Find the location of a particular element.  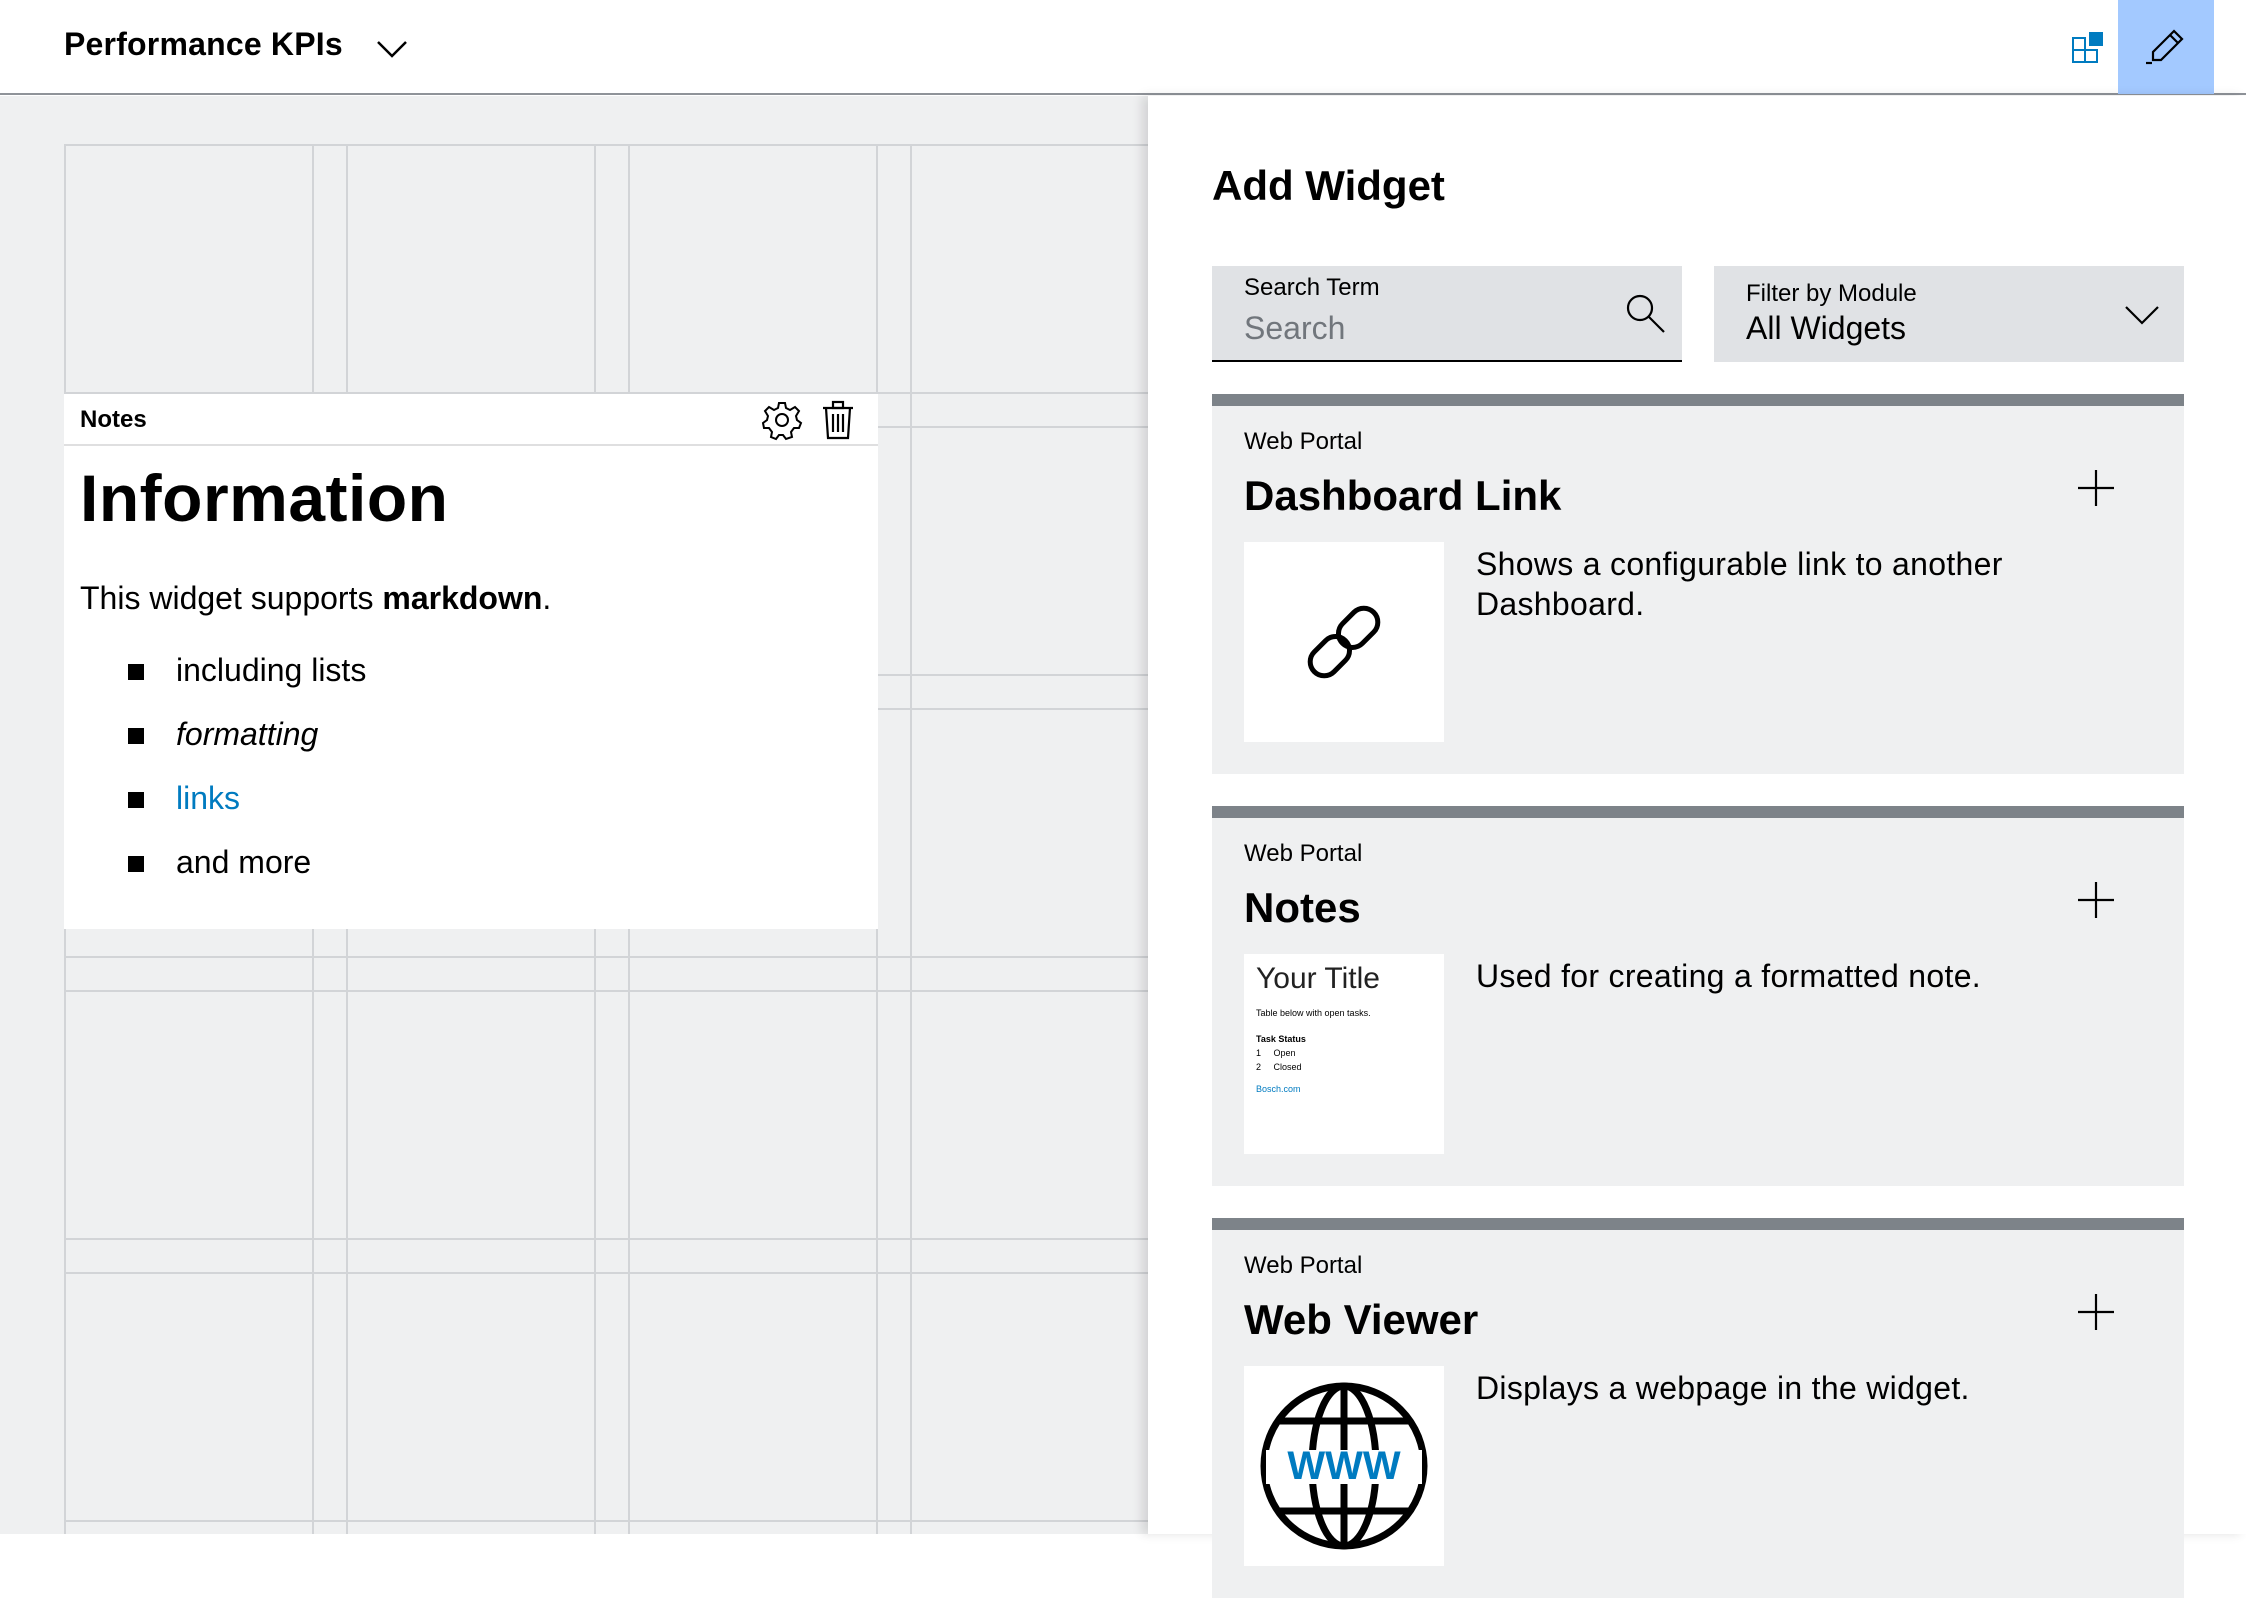

widget-header: Notes is located at coordinates (471, 420).